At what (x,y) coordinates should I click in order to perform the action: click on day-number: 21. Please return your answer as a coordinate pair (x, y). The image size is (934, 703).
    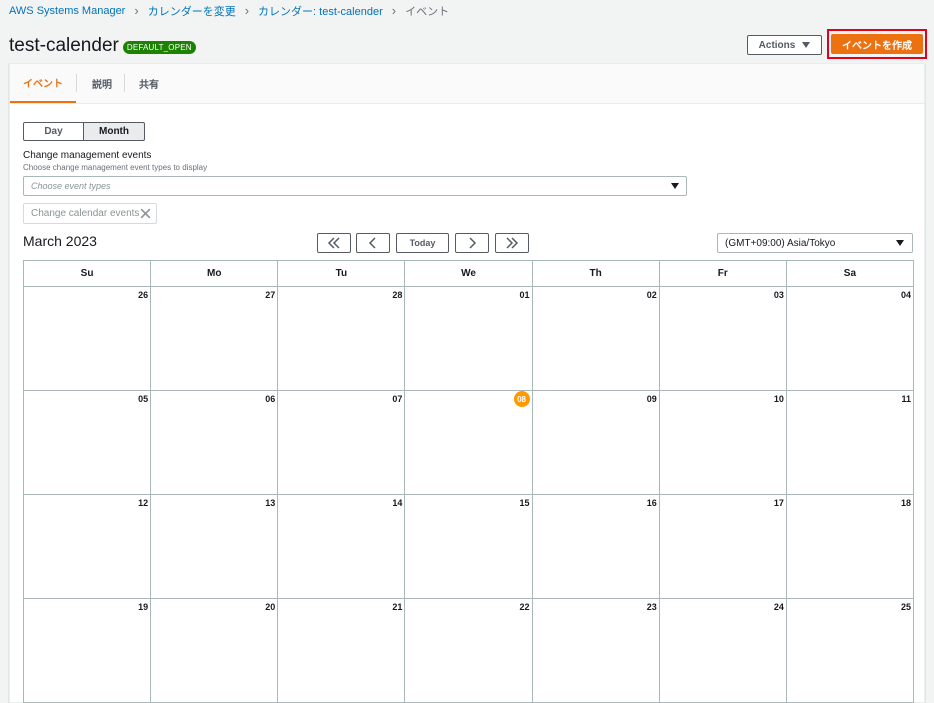
    Looking at the image, I should click on (397, 607).